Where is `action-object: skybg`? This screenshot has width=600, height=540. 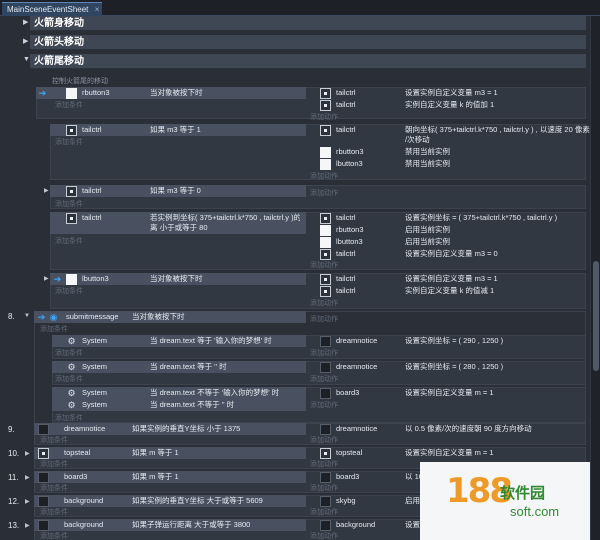 action-object: skybg is located at coordinates (346, 500).